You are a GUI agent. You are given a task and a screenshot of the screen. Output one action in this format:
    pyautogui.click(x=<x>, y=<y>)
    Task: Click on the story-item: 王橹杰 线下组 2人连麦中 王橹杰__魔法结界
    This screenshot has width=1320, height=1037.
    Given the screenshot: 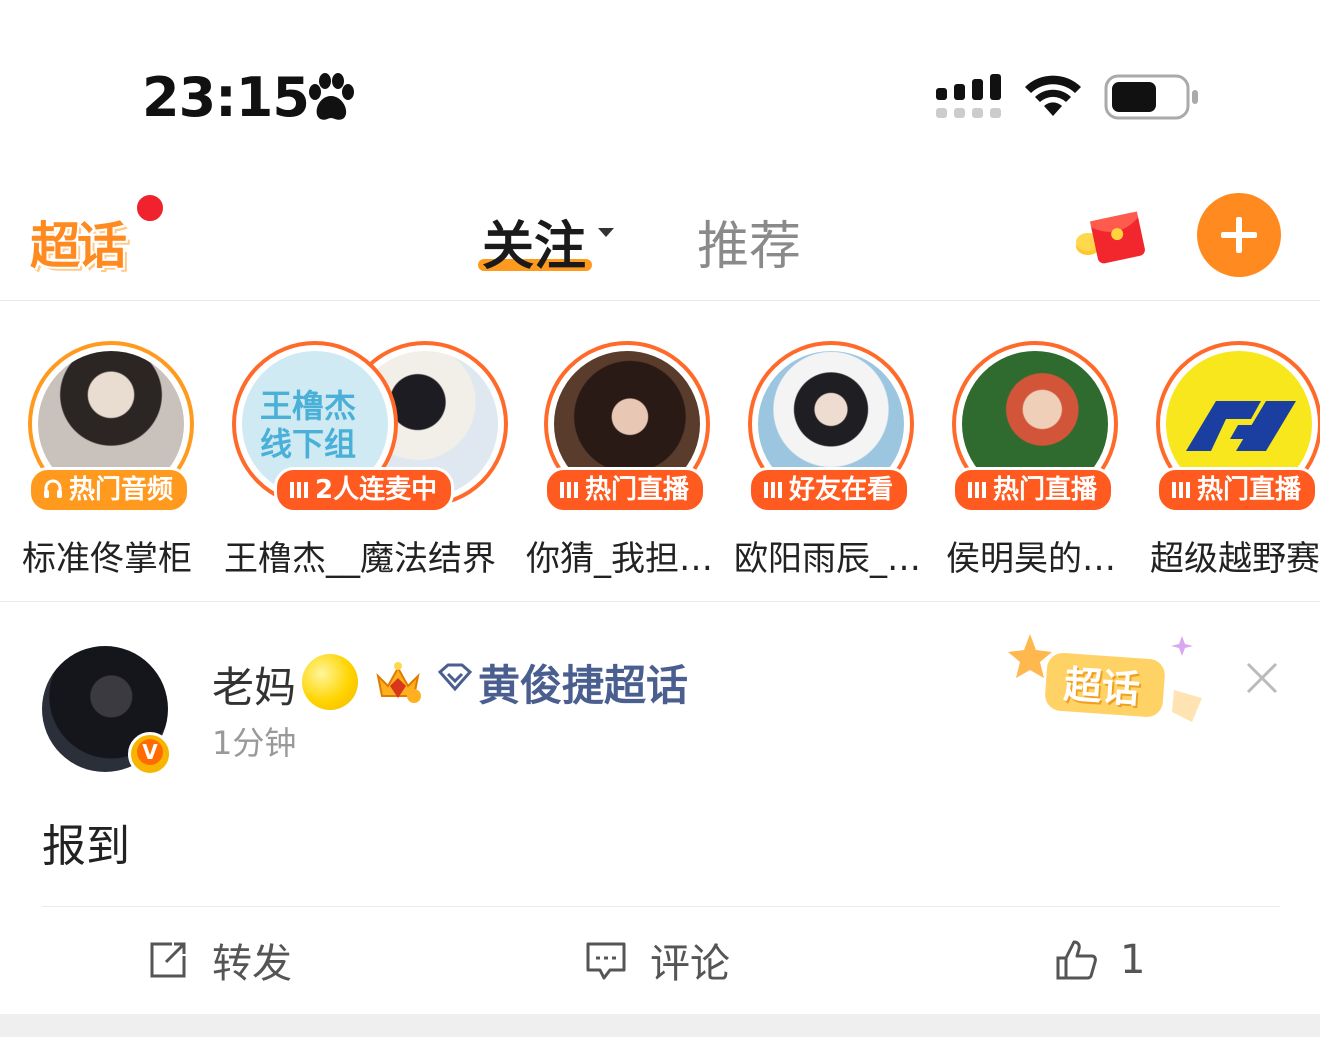 What is the action you would take?
    pyautogui.click(x=368, y=461)
    